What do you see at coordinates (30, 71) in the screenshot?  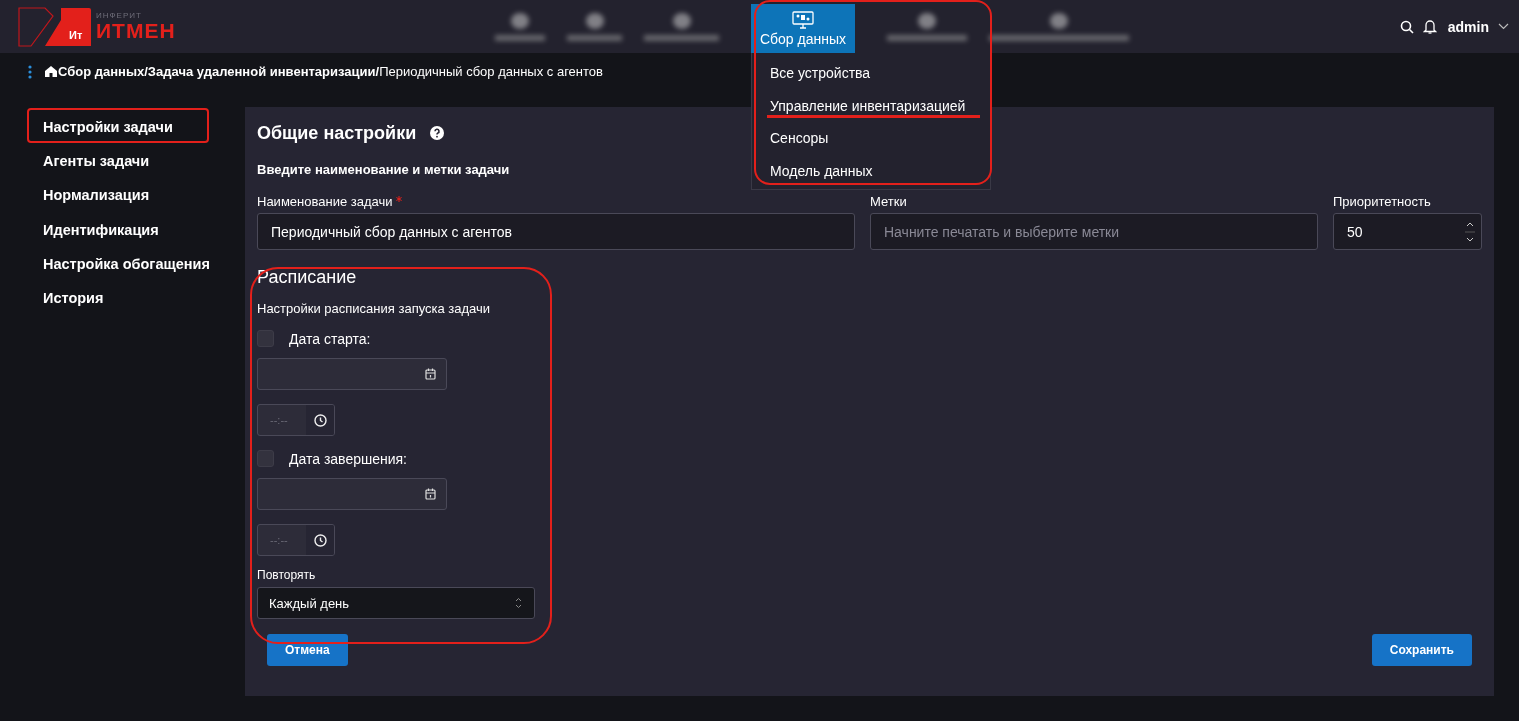 I see `kebab-menu-icon` at bounding box center [30, 71].